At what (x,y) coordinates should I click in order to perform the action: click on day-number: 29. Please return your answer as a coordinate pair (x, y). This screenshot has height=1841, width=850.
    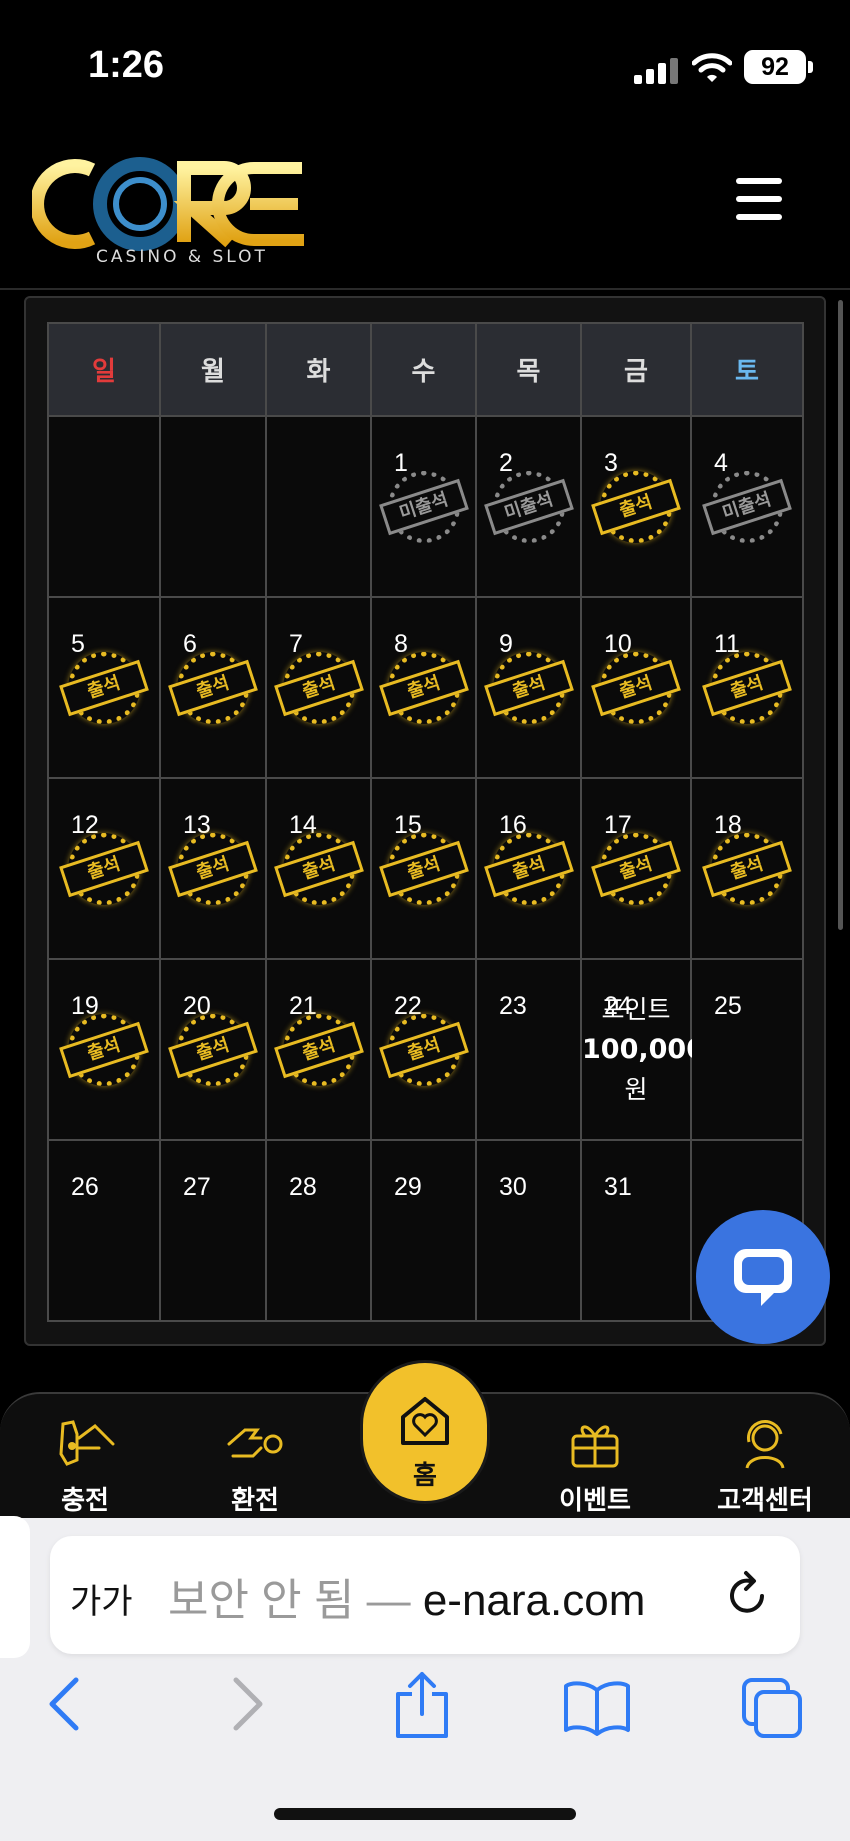
    Looking at the image, I should click on (408, 1187).